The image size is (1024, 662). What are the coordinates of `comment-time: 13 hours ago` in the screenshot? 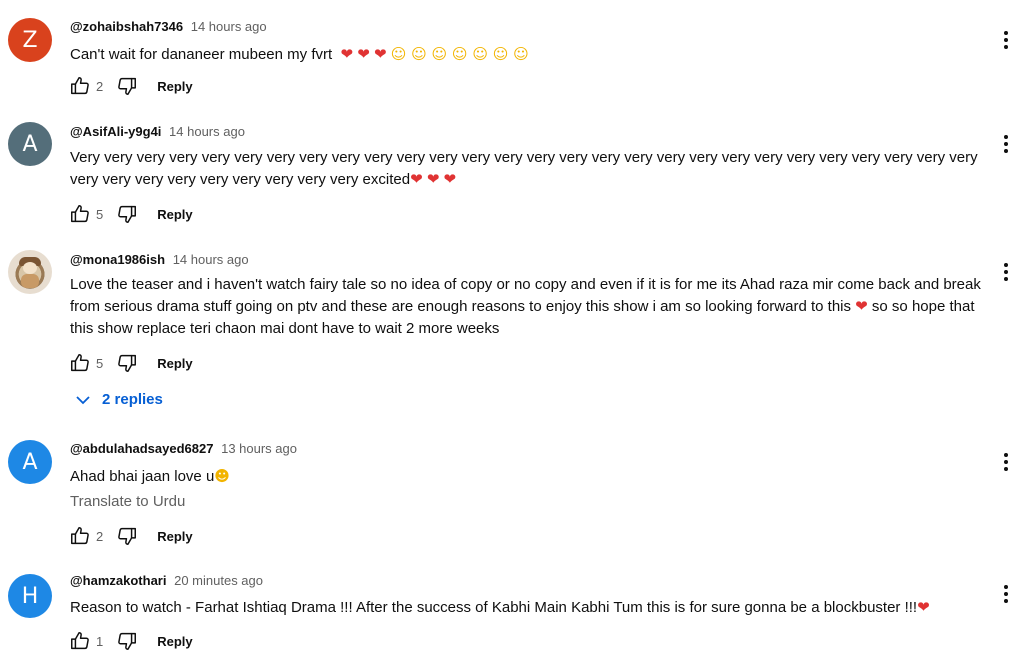 It's located at (259, 448).